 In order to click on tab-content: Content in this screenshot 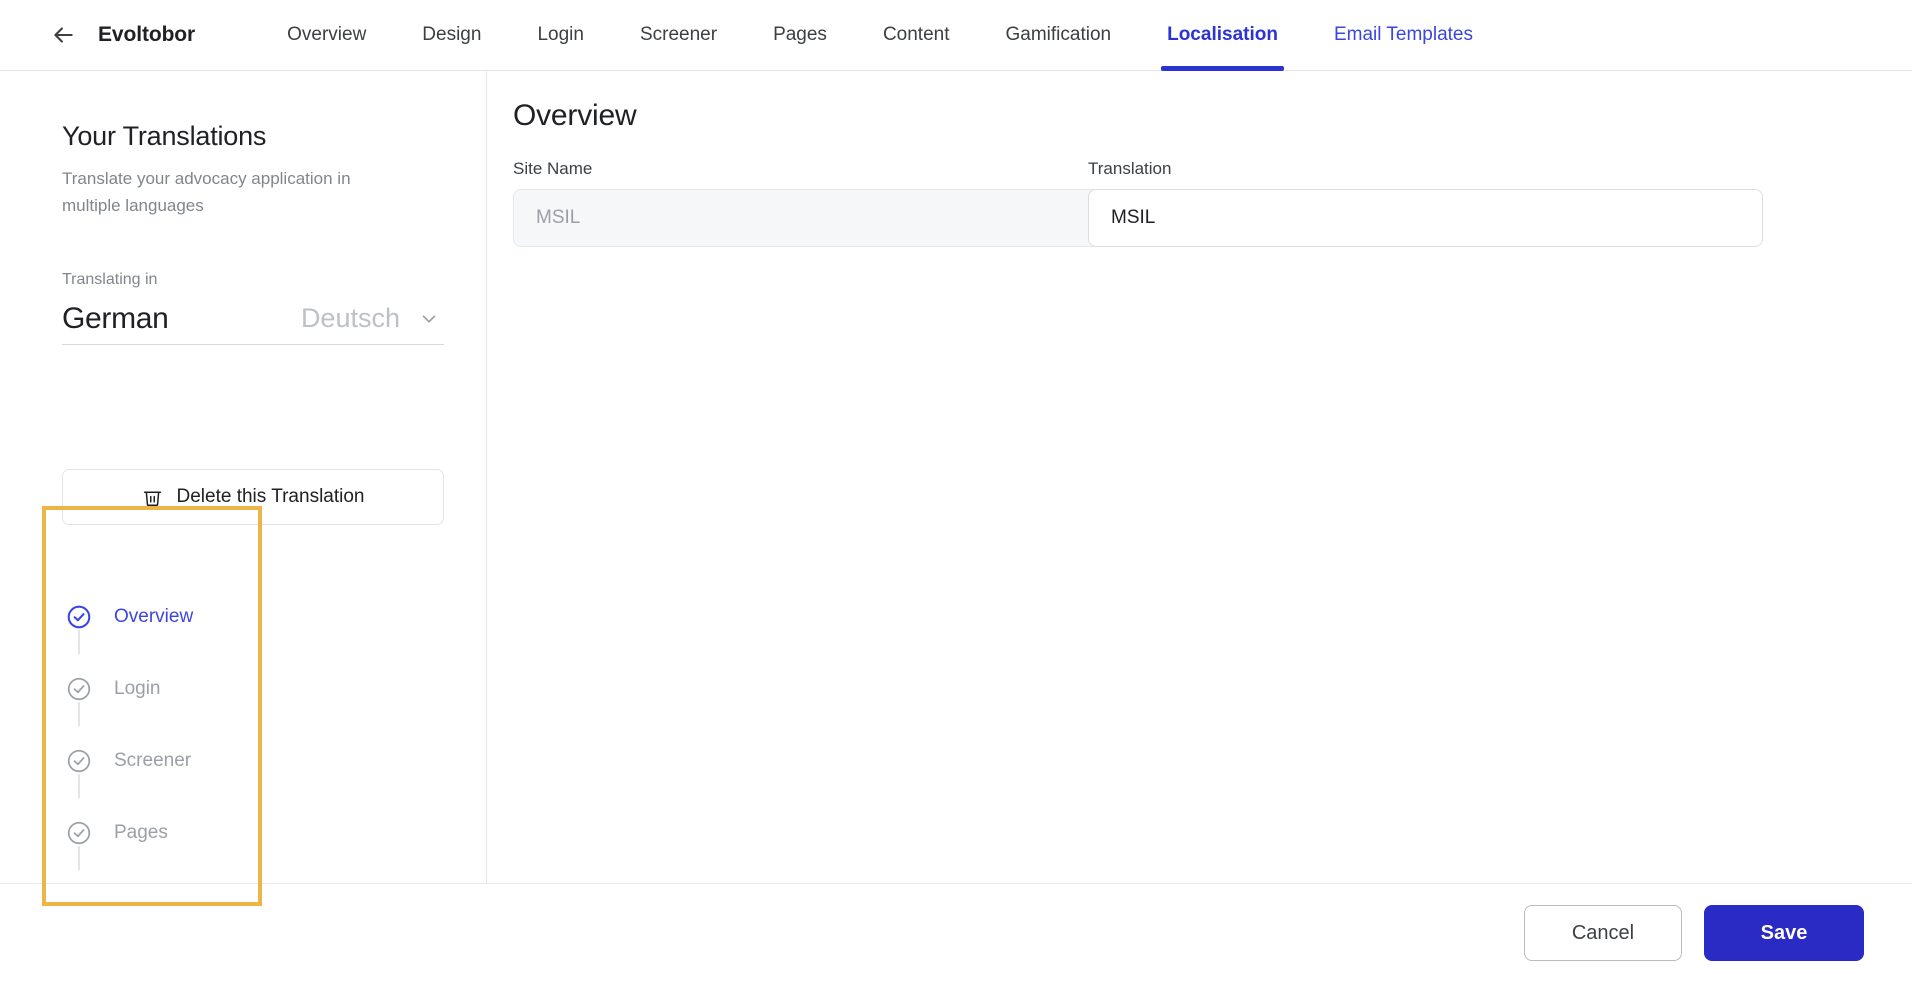, I will do `click(916, 35)`.